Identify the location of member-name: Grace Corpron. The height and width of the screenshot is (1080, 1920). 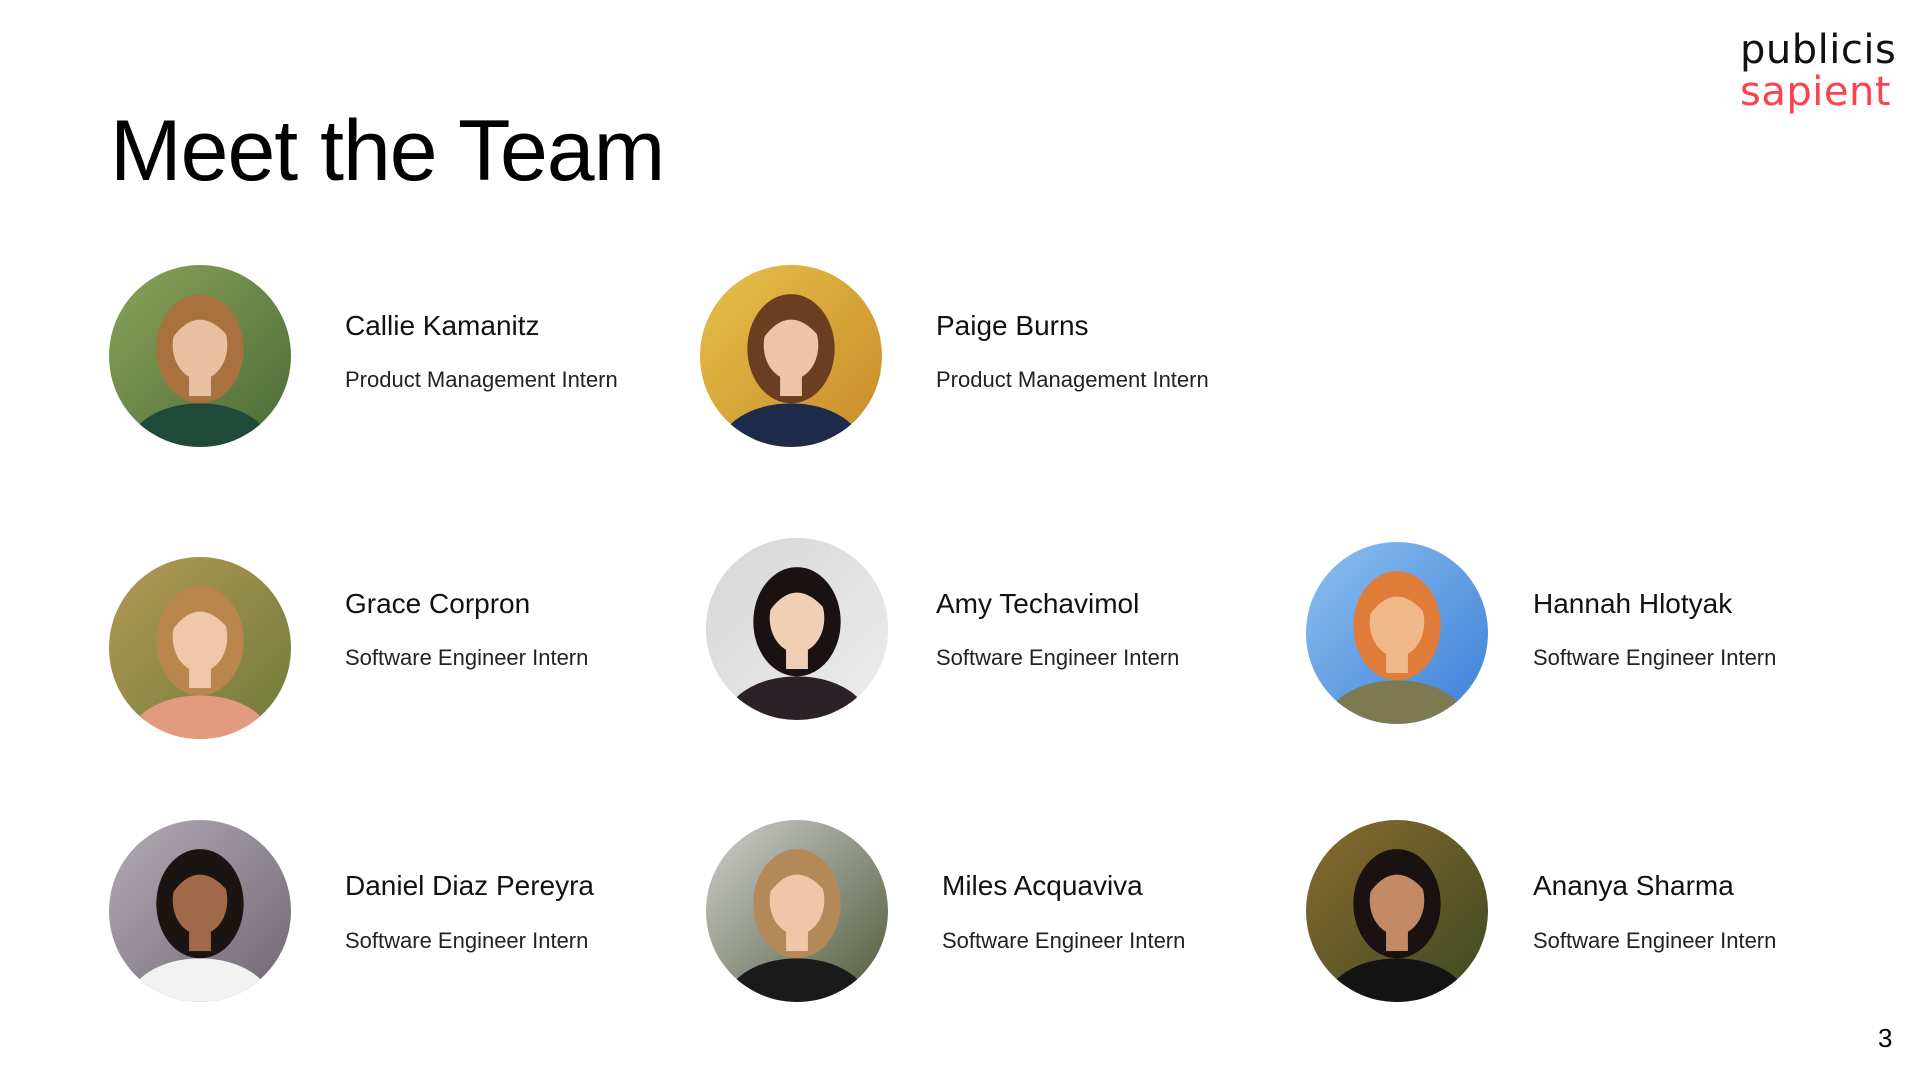
(438, 603).